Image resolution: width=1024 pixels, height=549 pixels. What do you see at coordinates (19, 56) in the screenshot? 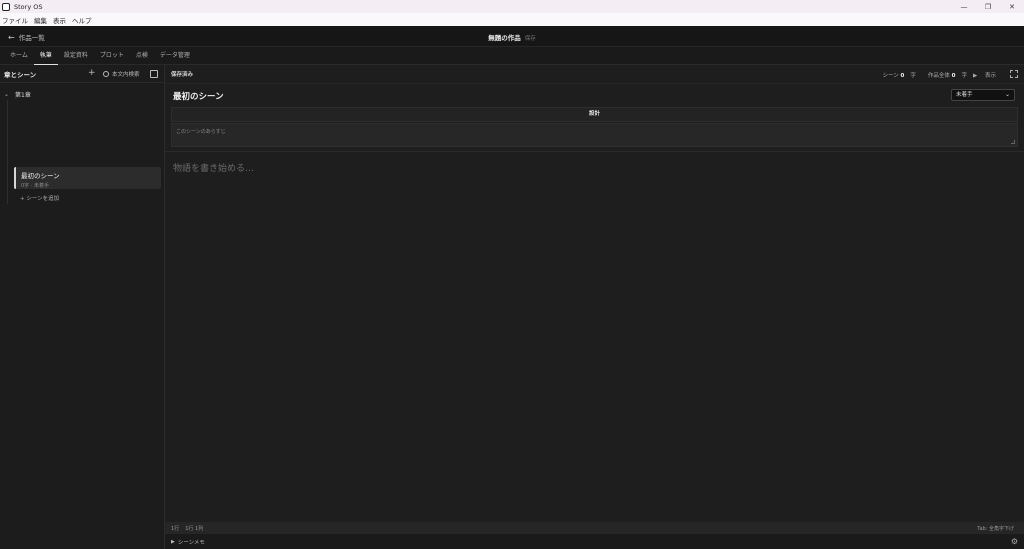
I see `tab-home: ホーム` at bounding box center [19, 56].